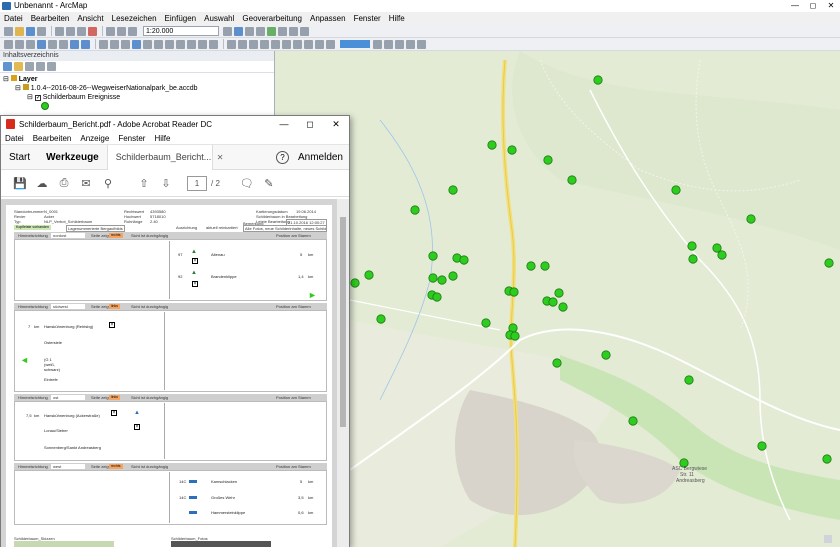 This screenshot has width=840, height=547. I want to click on search-icon: ⚲, so click(108, 183).